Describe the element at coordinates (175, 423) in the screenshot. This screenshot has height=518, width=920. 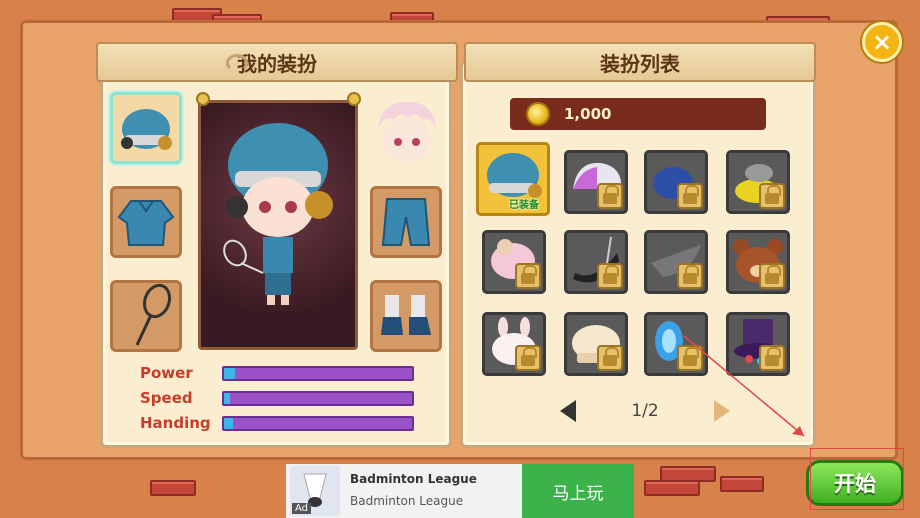
I see `stat-label-handing: Handing` at that location.